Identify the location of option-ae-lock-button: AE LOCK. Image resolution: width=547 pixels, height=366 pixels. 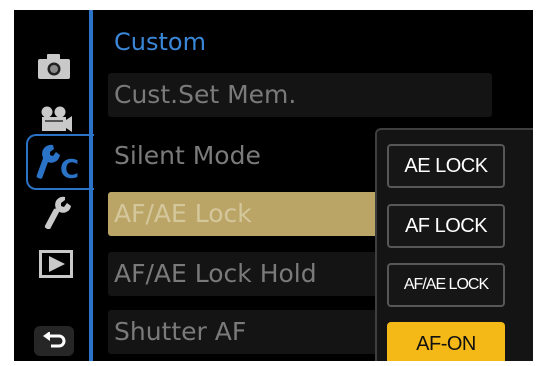
(446, 166).